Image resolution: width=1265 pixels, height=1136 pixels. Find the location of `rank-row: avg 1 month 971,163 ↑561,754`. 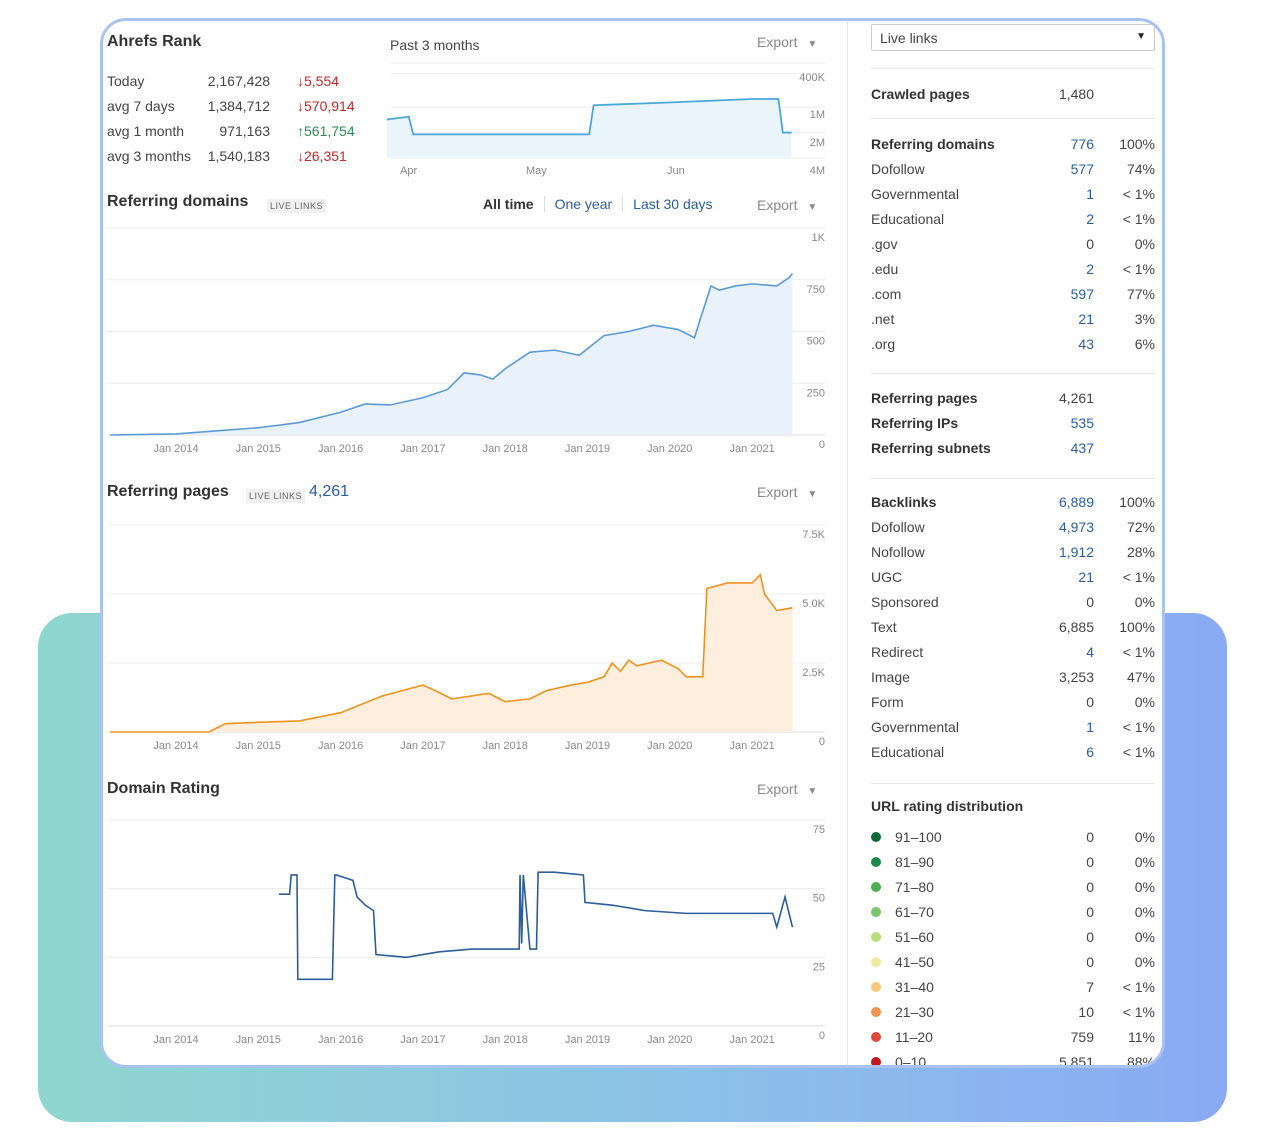

rank-row: avg 1 month 971,163 ↑561,754 is located at coordinates (237, 133).